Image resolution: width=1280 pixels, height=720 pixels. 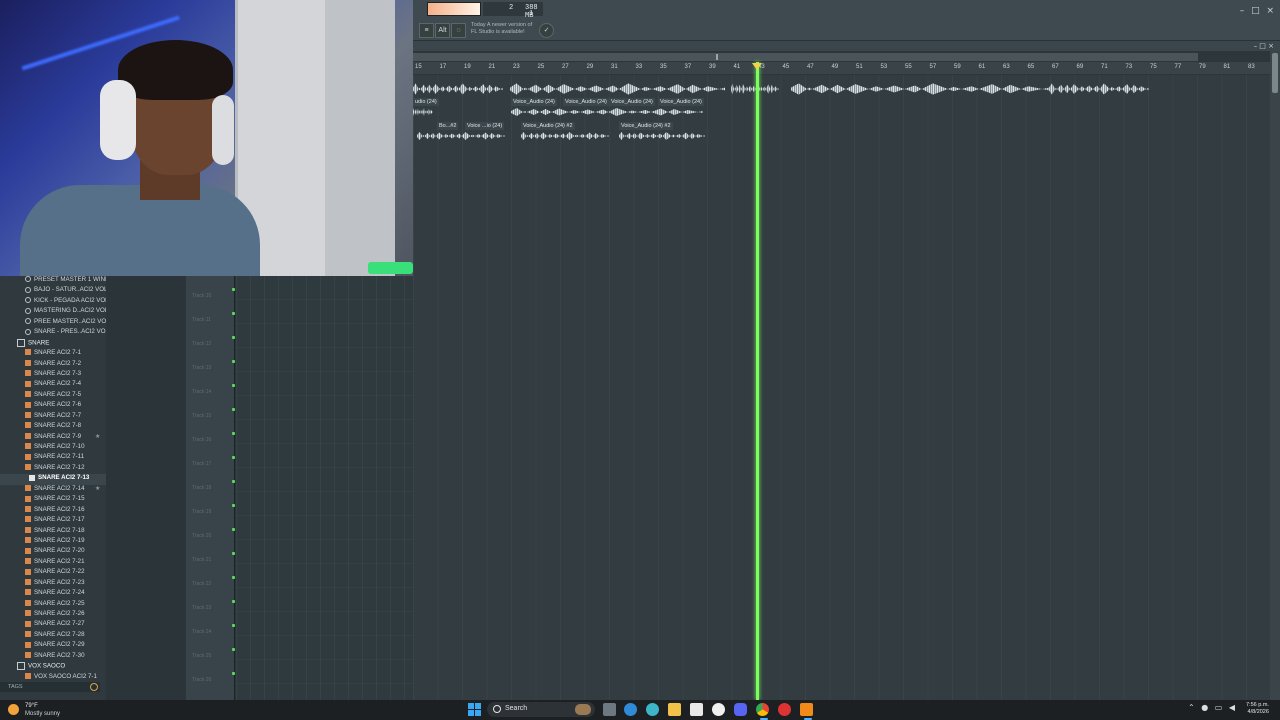 What do you see at coordinates (1204, 707) in the screenshot?
I see `mic-icon: ●` at bounding box center [1204, 707].